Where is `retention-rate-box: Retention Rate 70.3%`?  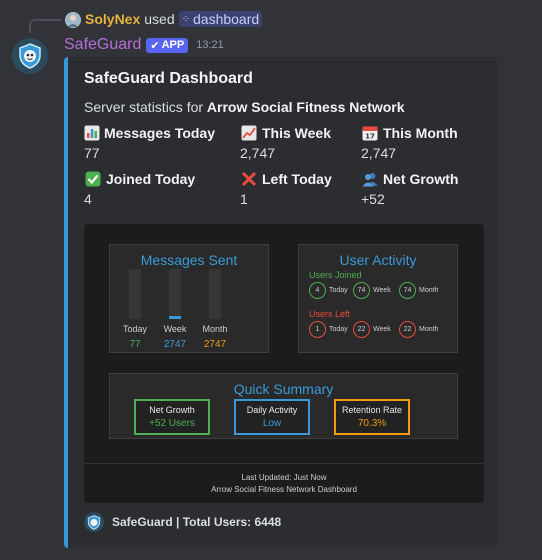
retention-rate-box: Retention Rate 70.3% is located at coordinates (372, 417).